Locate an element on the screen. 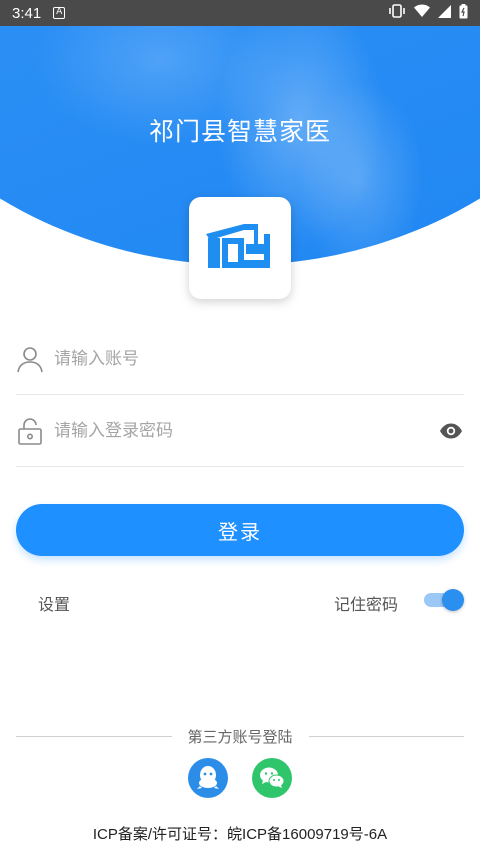 This screenshot has width=480, height=855. divider-line-right is located at coordinates (386, 736).